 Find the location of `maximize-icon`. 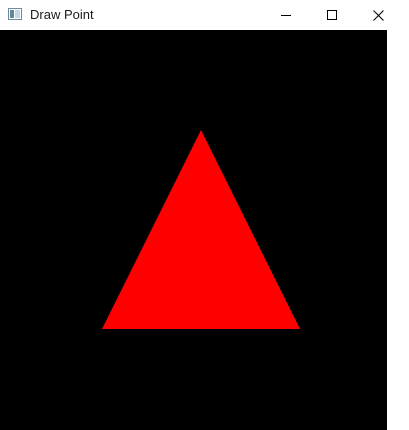

maximize-icon is located at coordinates (332, 15).